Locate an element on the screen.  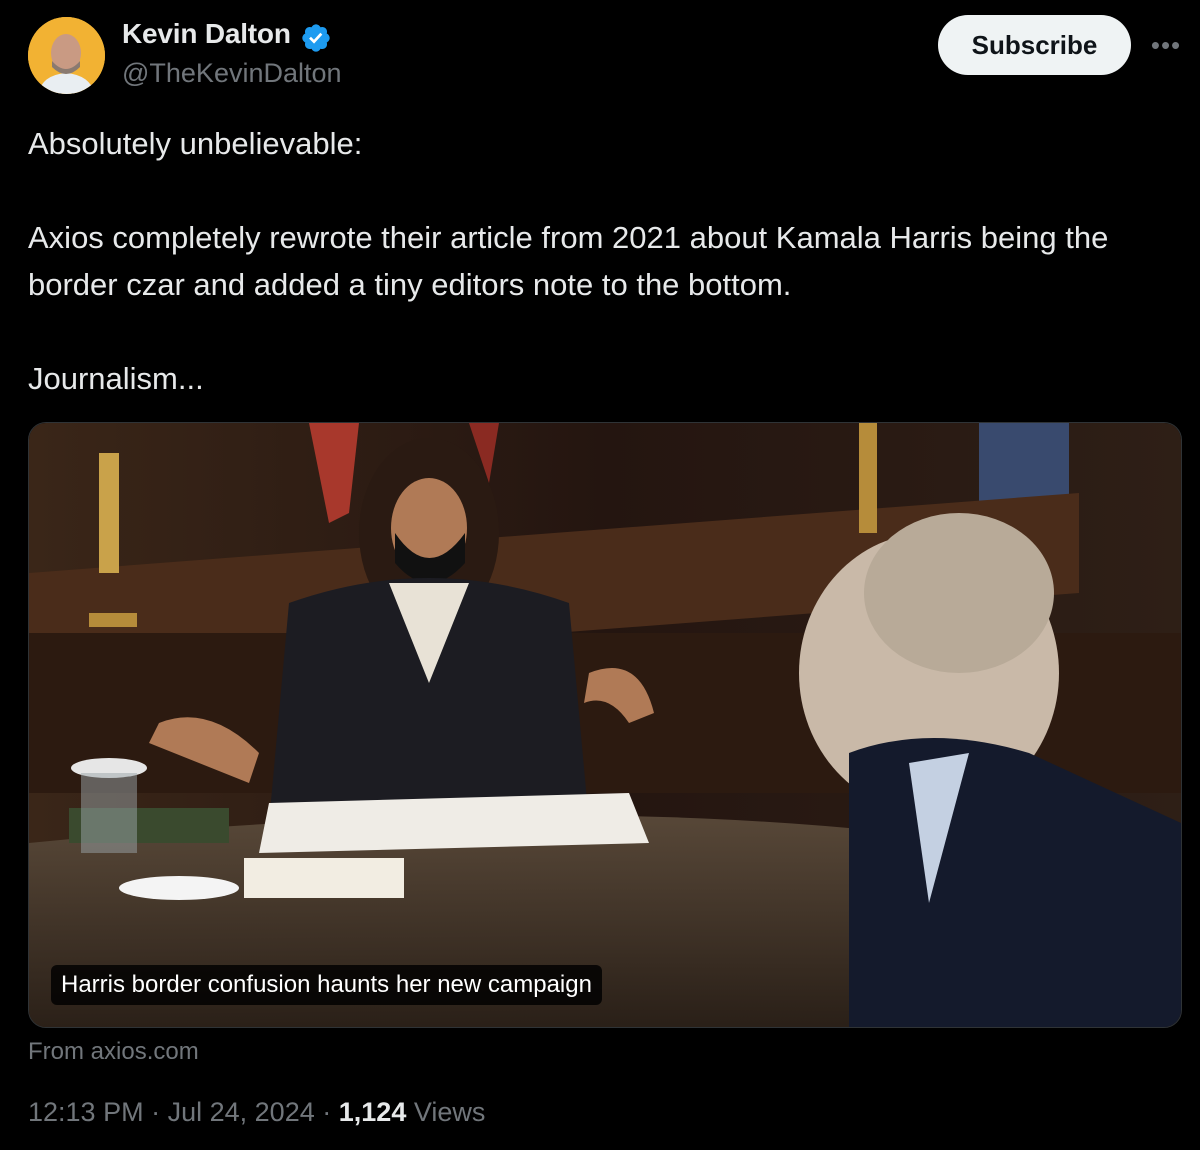
subscribe-button: Subscribe is located at coordinates (1034, 45).